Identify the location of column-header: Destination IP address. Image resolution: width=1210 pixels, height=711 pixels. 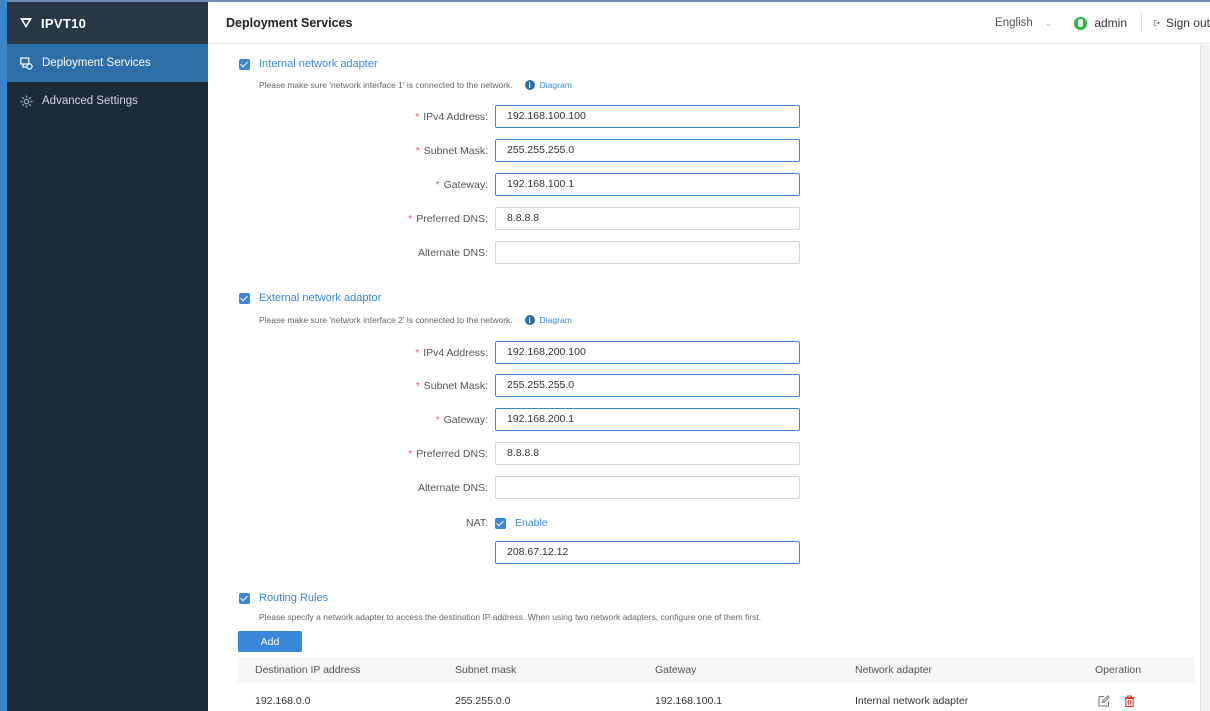
(308, 670).